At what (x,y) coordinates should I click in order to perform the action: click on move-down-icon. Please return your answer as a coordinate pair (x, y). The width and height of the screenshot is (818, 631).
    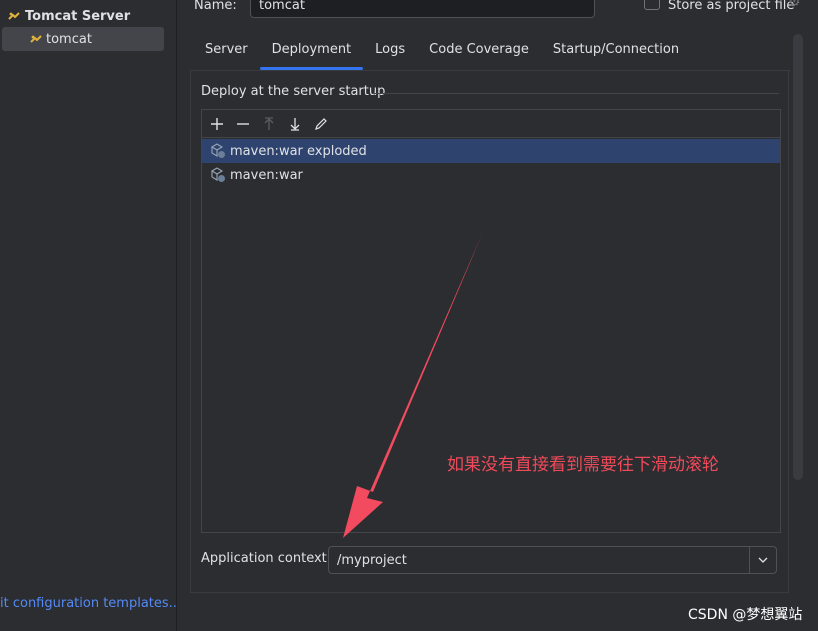
    Looking at the image, I should click on (295, 124).